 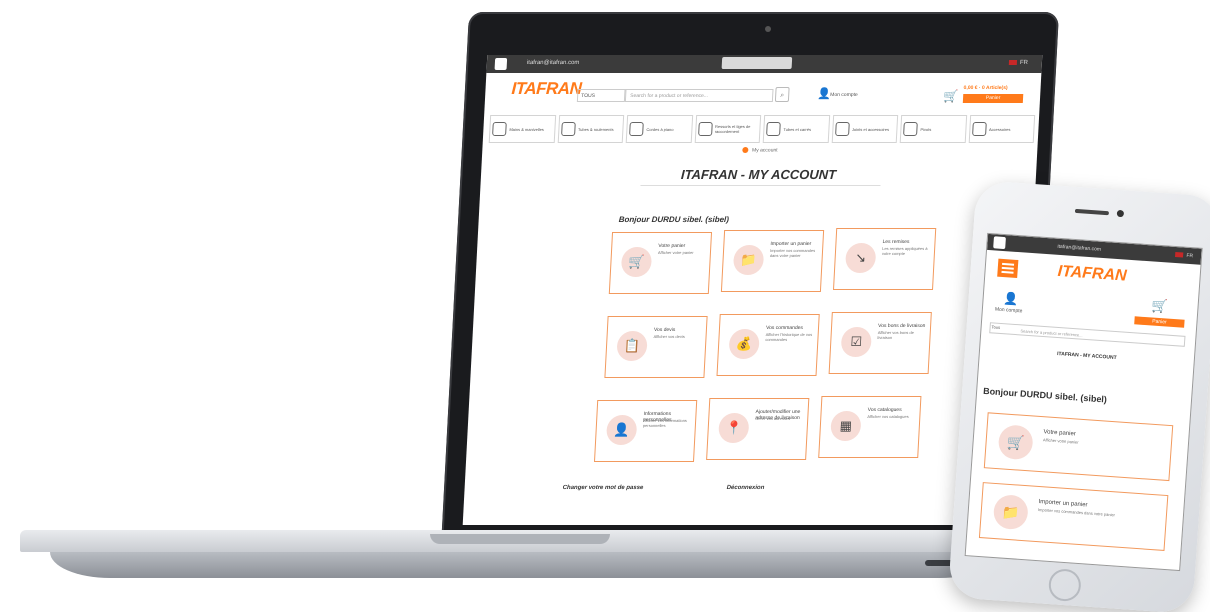 What do you see at coordinates (870, 129) in the screenshot?
I see `category-label: Joints et accessoires` at bounding box center [870, 129].